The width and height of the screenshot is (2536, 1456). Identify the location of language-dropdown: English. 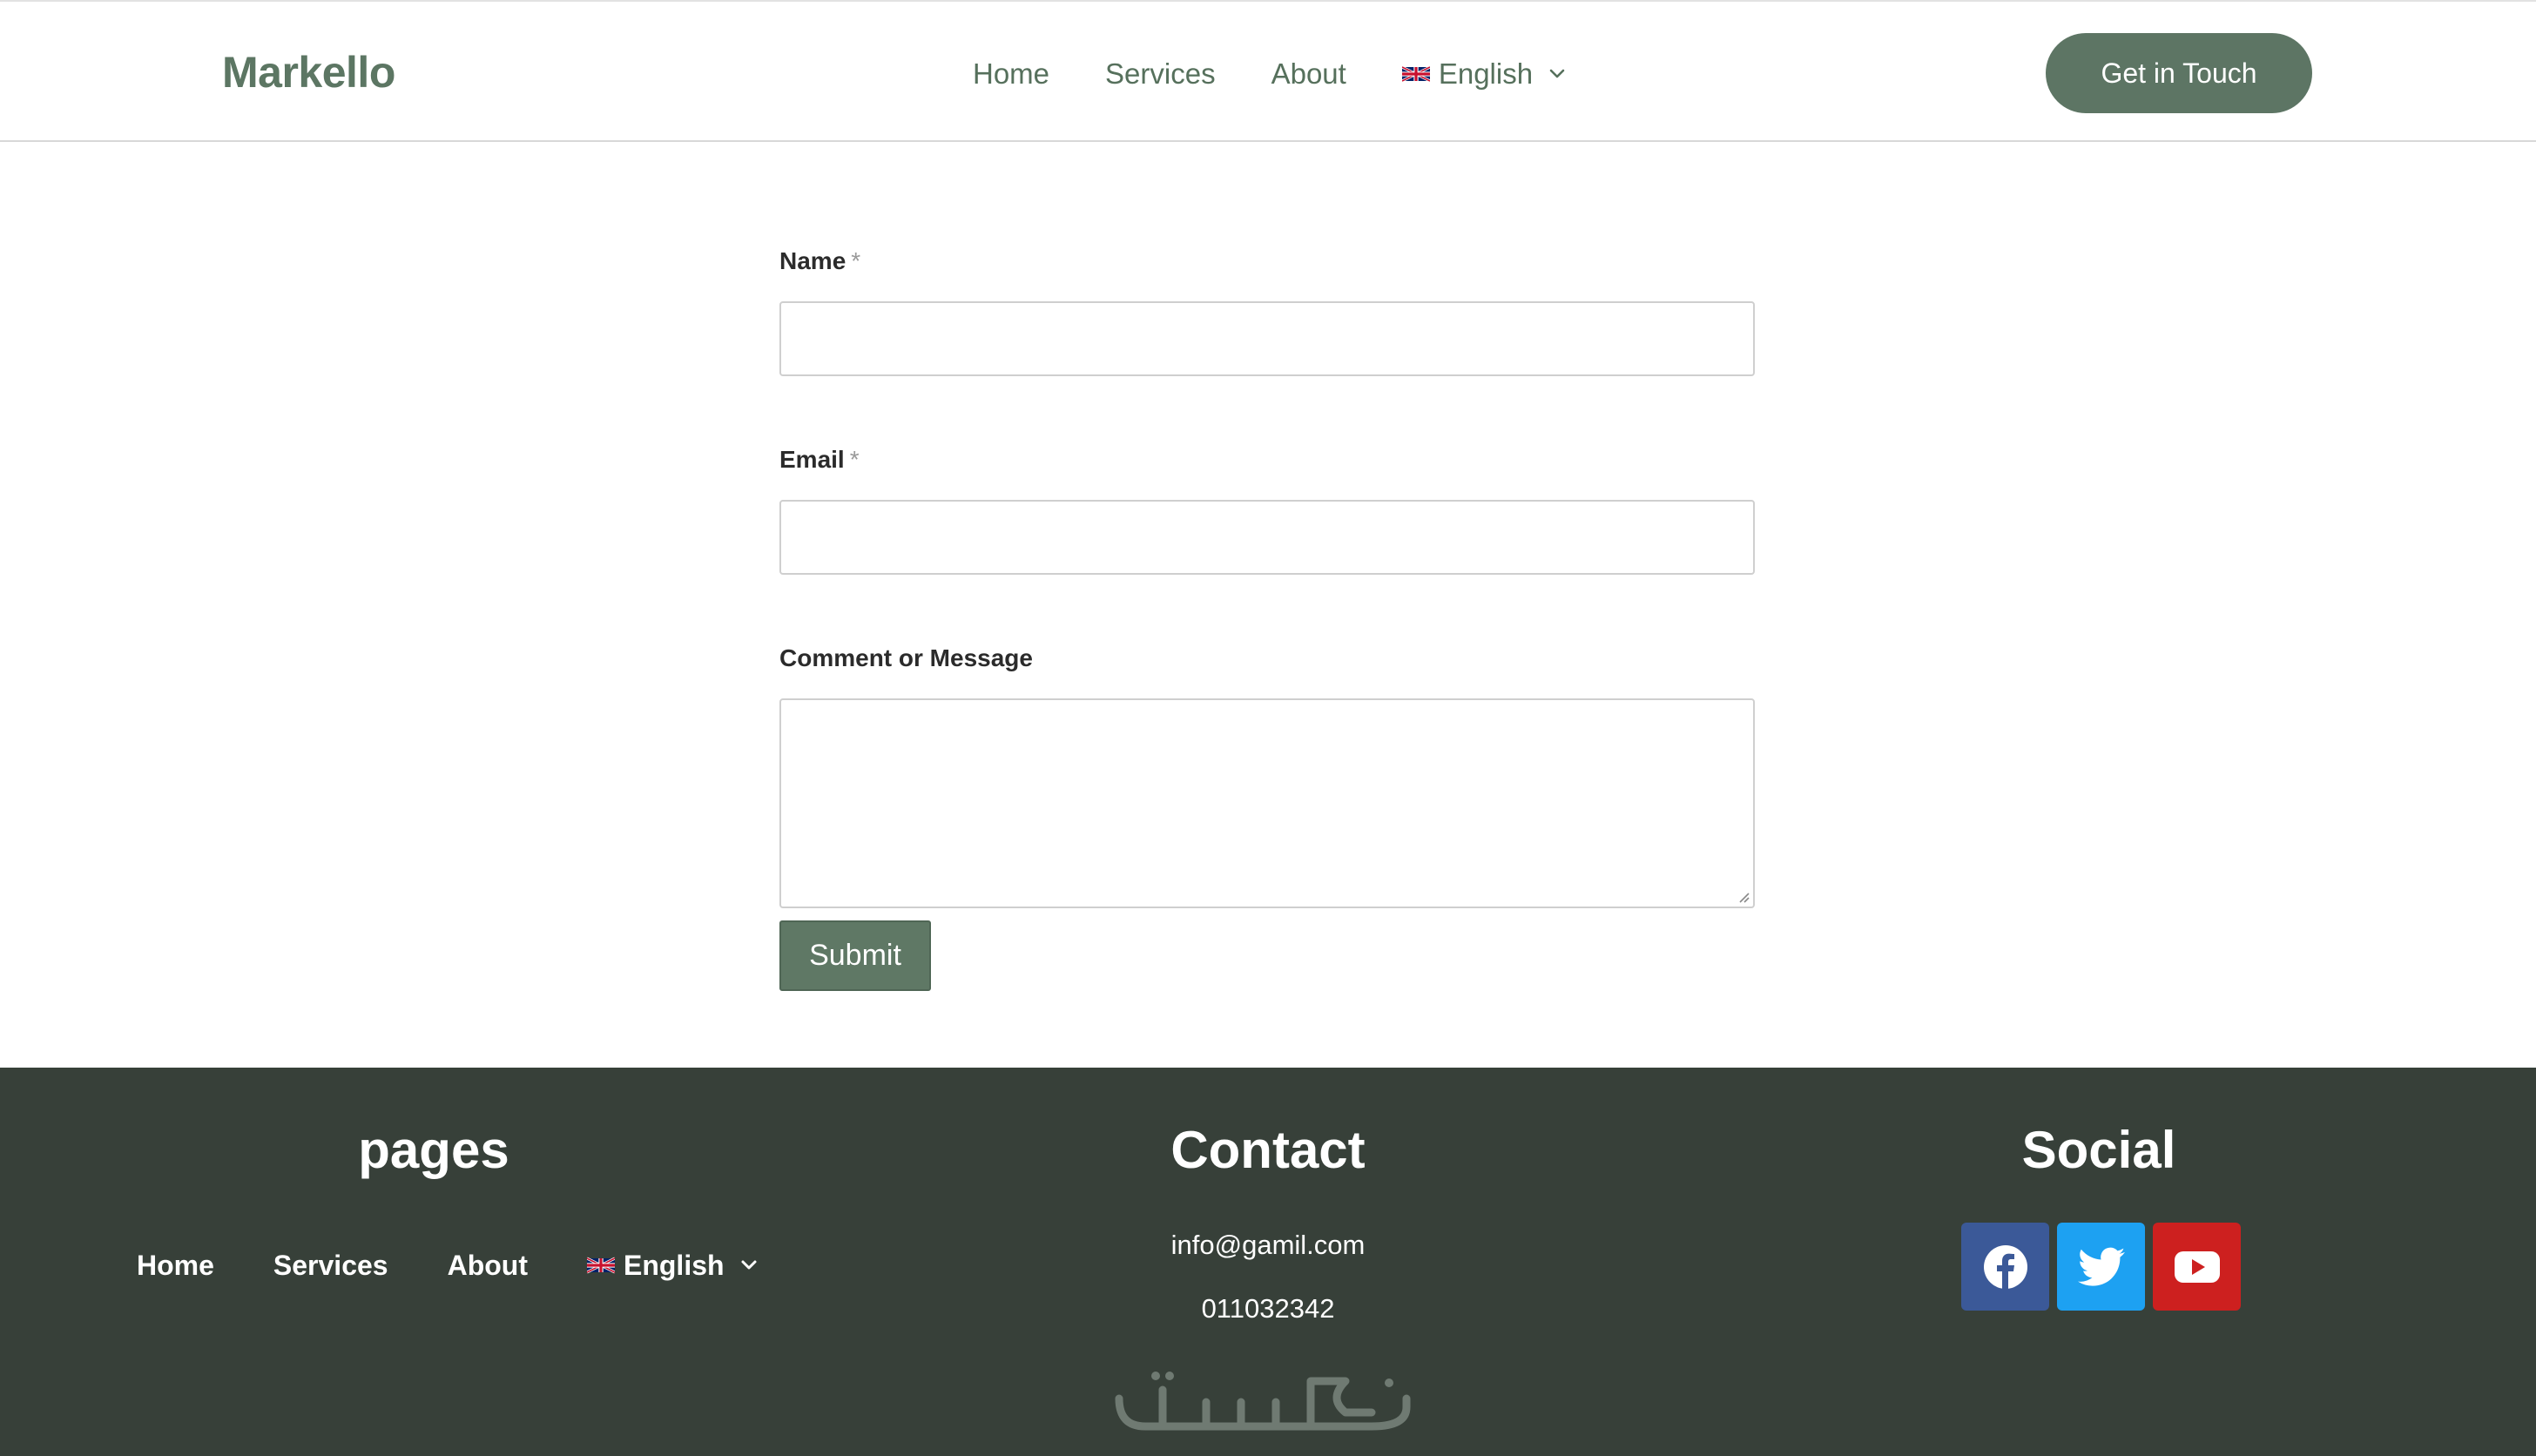
(1483, 74).